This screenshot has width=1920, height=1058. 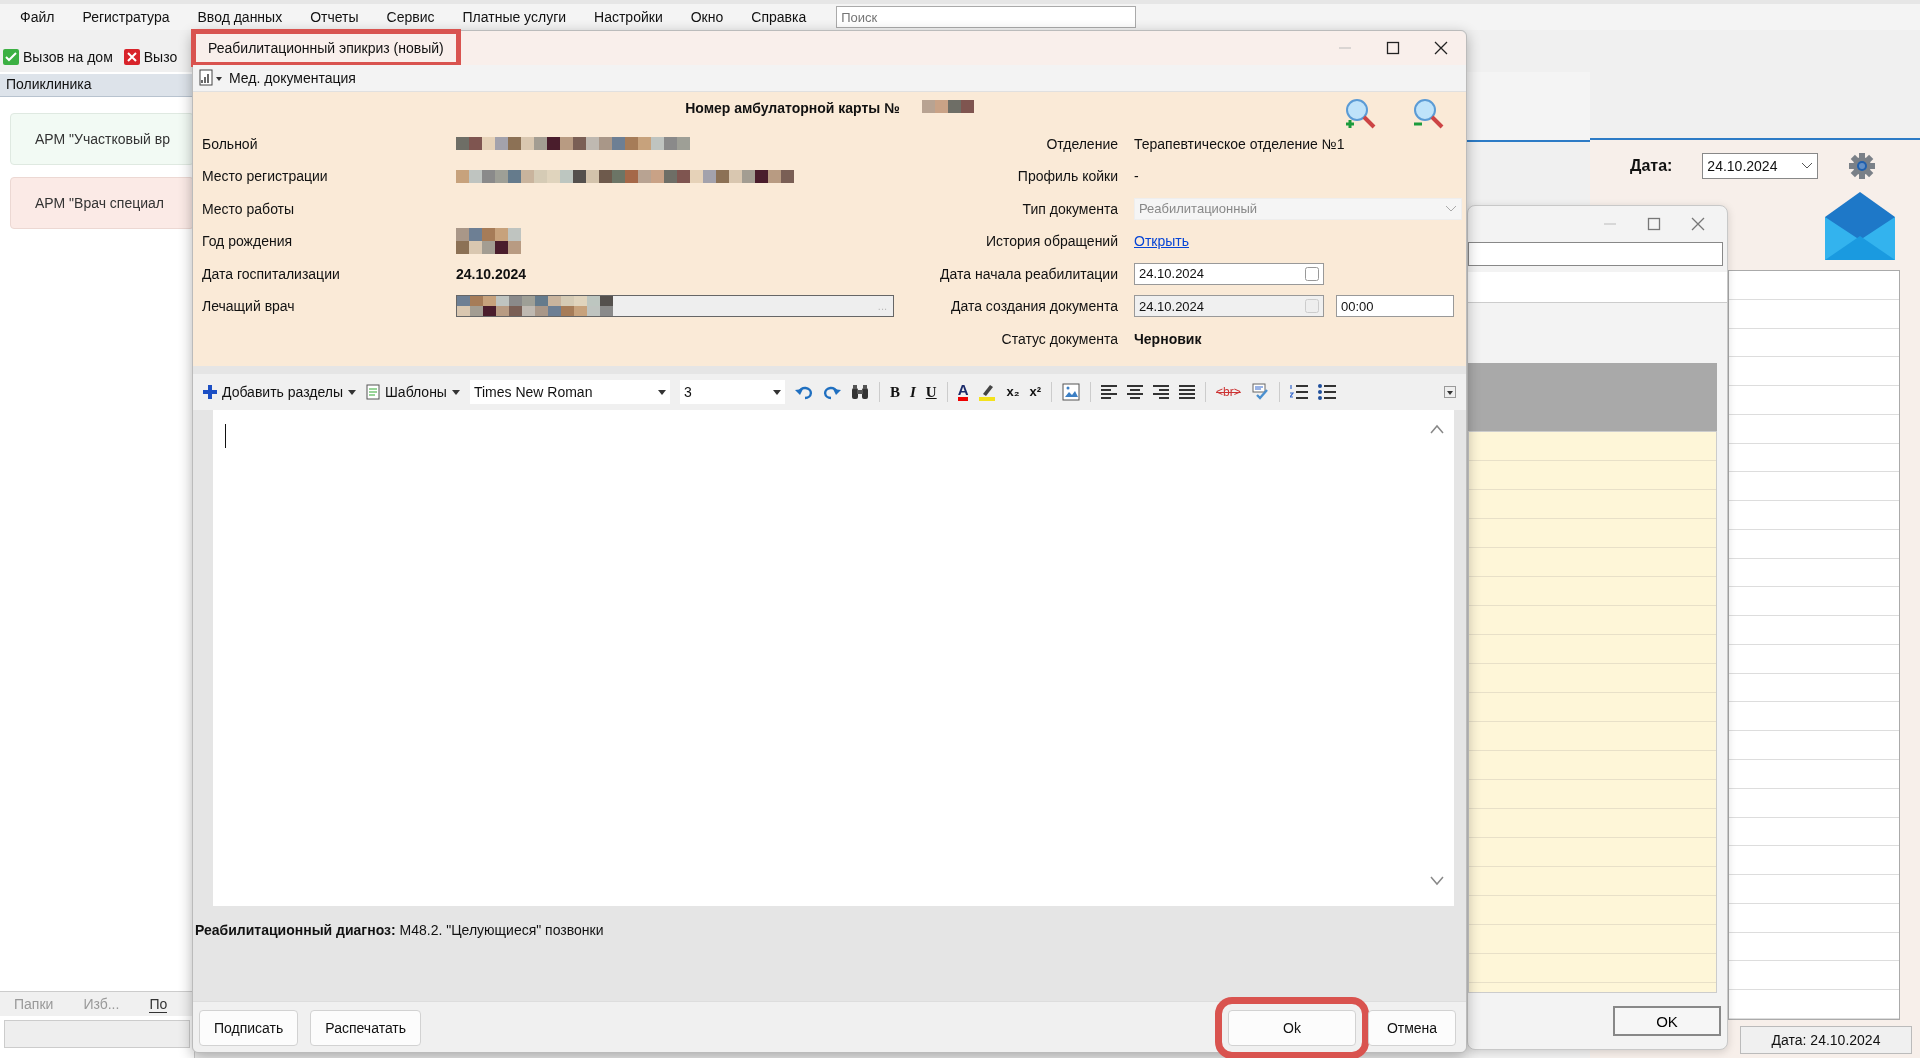 What do you see at coordinates (1393, 48) in the screenshot?
I see `maximize-icon` at bounding box center [1393, 48].